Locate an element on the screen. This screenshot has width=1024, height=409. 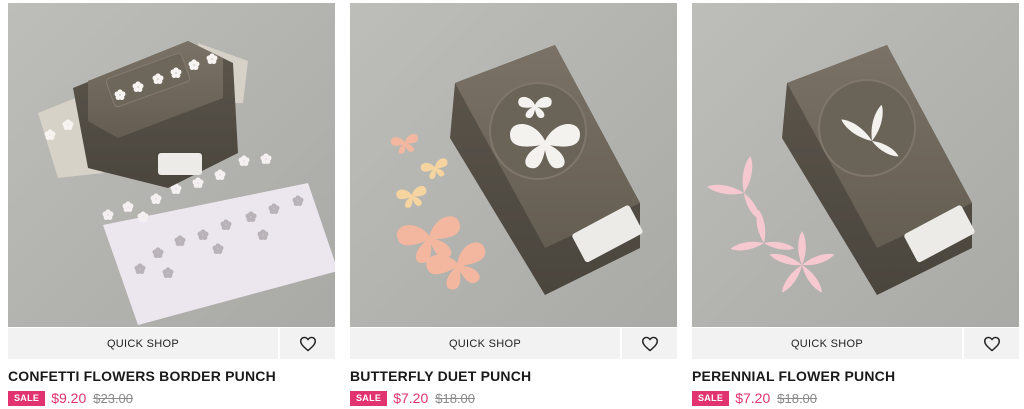
product-name: BUTTERFLY DUET PUNCH is located at coordinates (440, 376).